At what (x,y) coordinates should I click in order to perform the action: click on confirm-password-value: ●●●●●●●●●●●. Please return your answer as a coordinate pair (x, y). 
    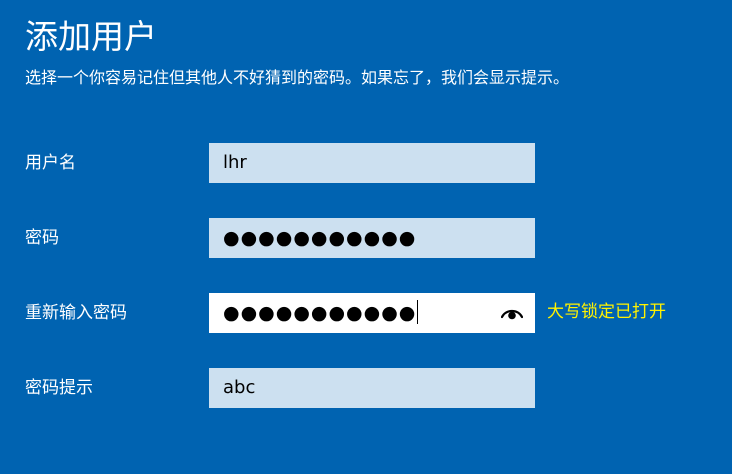
    Looking at the image, I should click on (320, 313).